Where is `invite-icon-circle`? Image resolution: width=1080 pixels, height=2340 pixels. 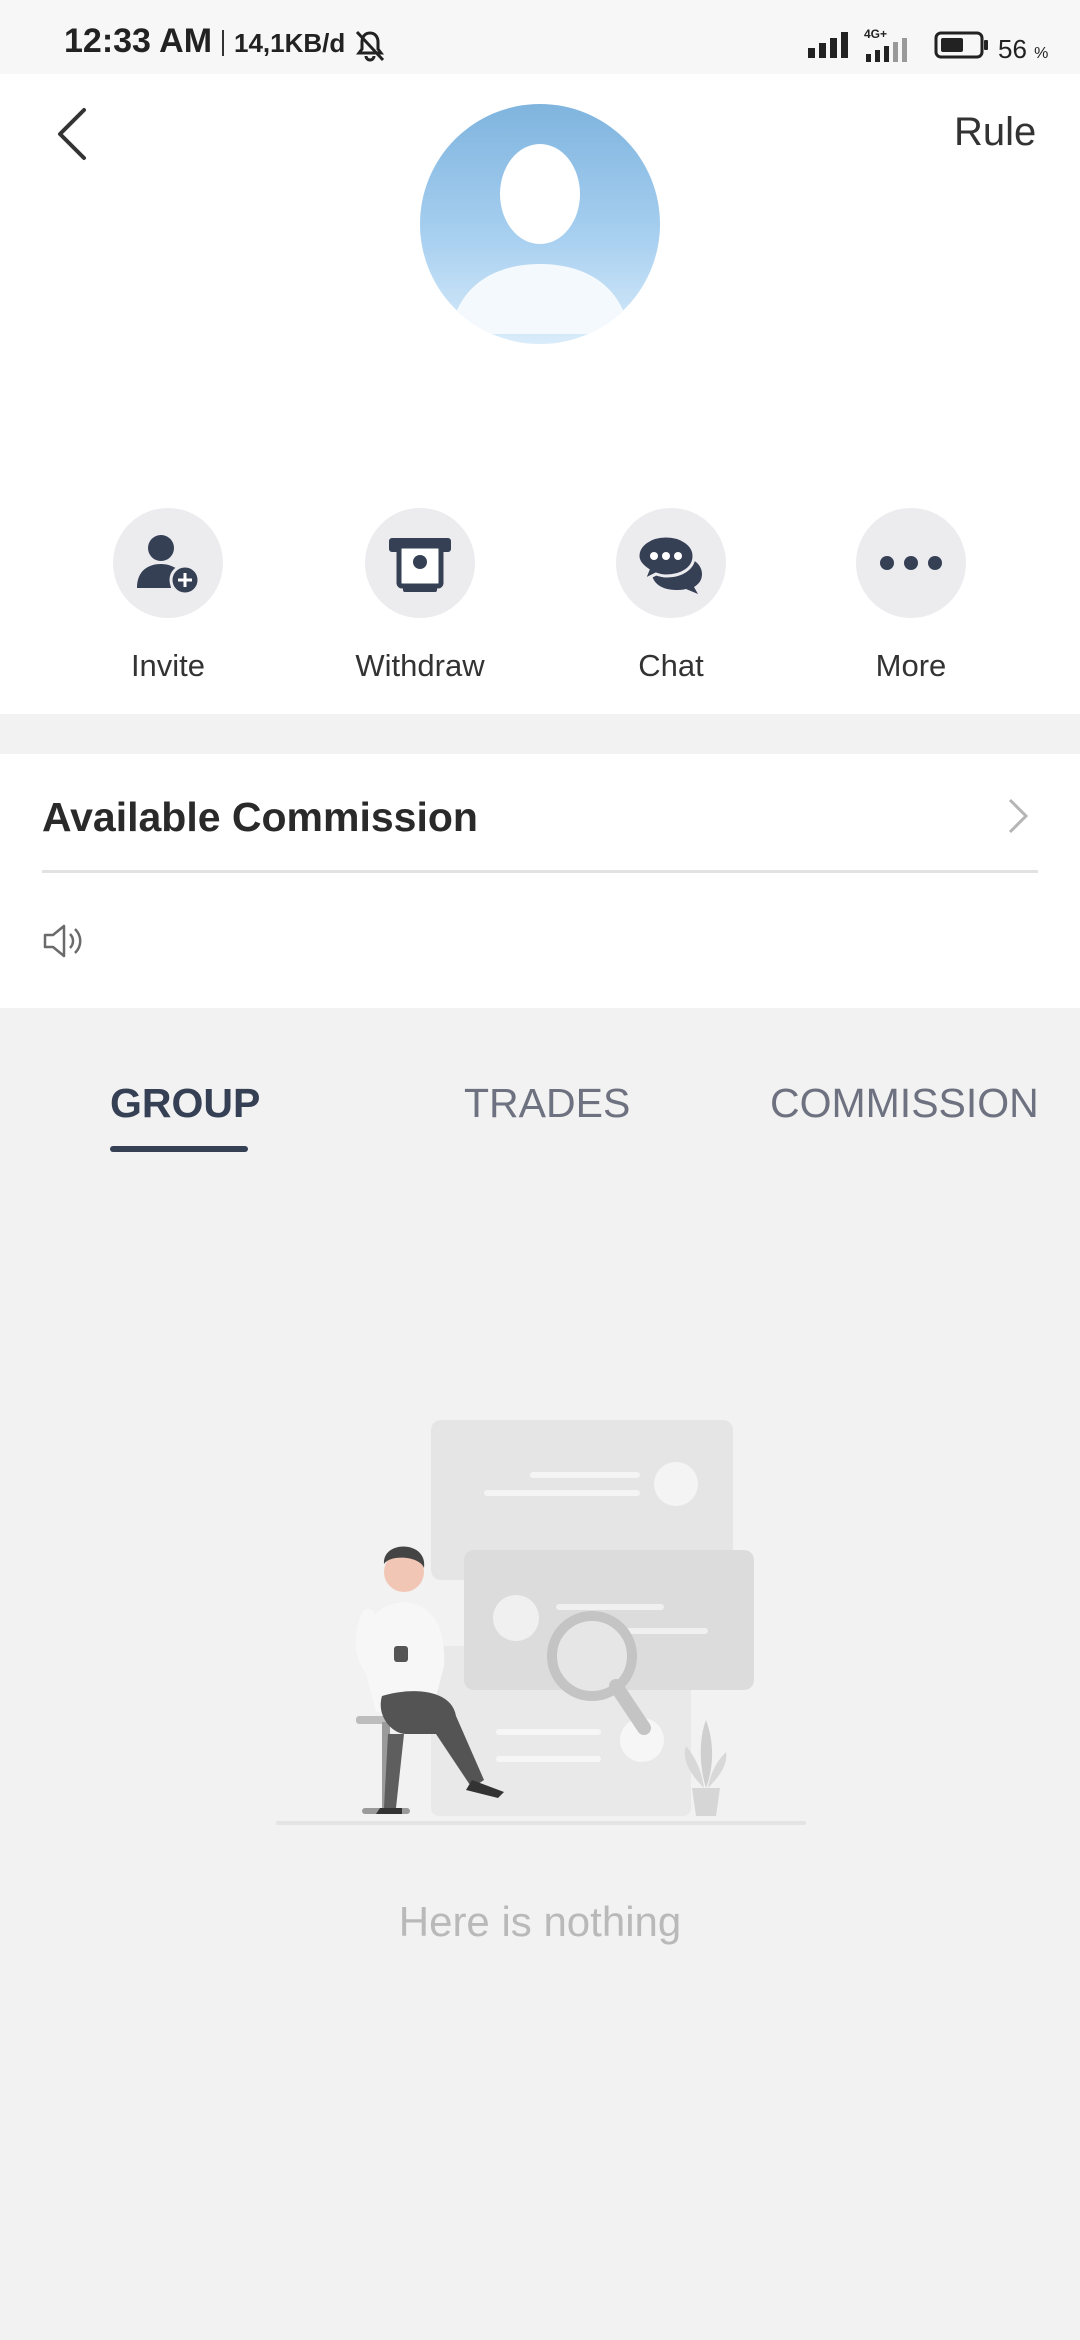
invite-icon-circle is located at coordinates (168, 563).